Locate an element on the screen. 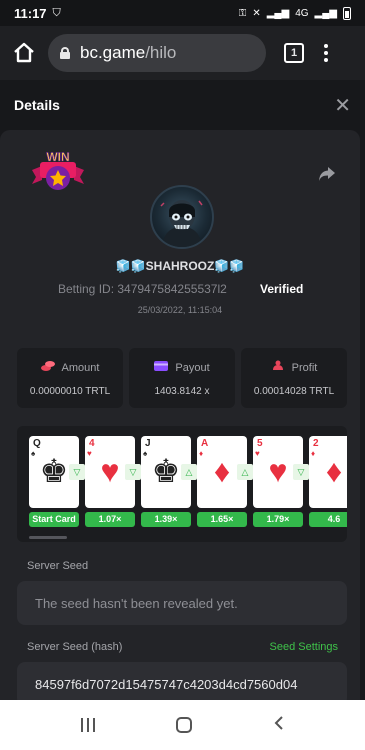 This screenshot has width=365, height=750. profit-value: 0.00014028 TRTL is located at coordinates (294, 391).